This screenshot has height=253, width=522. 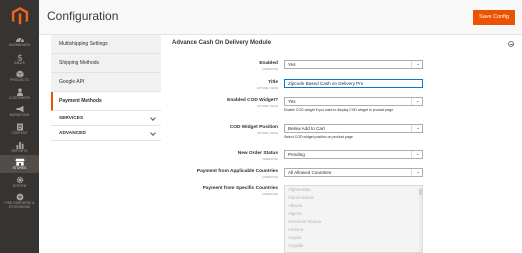 I want to click on nav-label: Dashboard, so click(x=19, y=45).